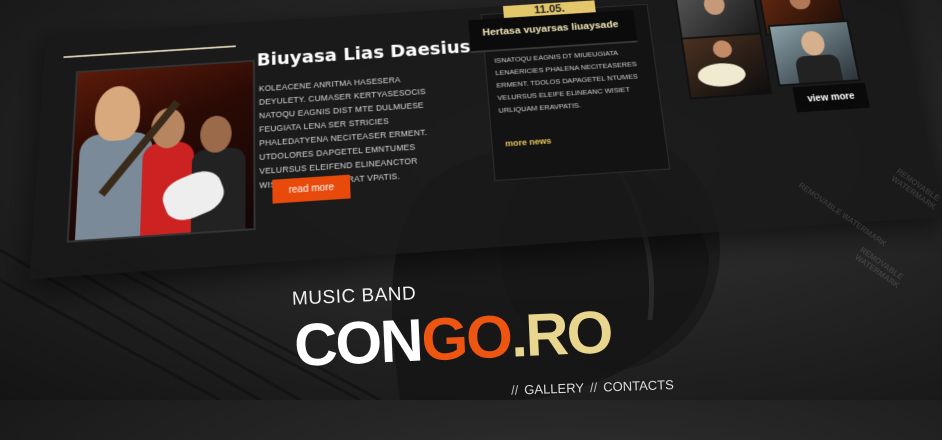 The image size is (942, 440). I want to click on band-photo, so click(161, 151).